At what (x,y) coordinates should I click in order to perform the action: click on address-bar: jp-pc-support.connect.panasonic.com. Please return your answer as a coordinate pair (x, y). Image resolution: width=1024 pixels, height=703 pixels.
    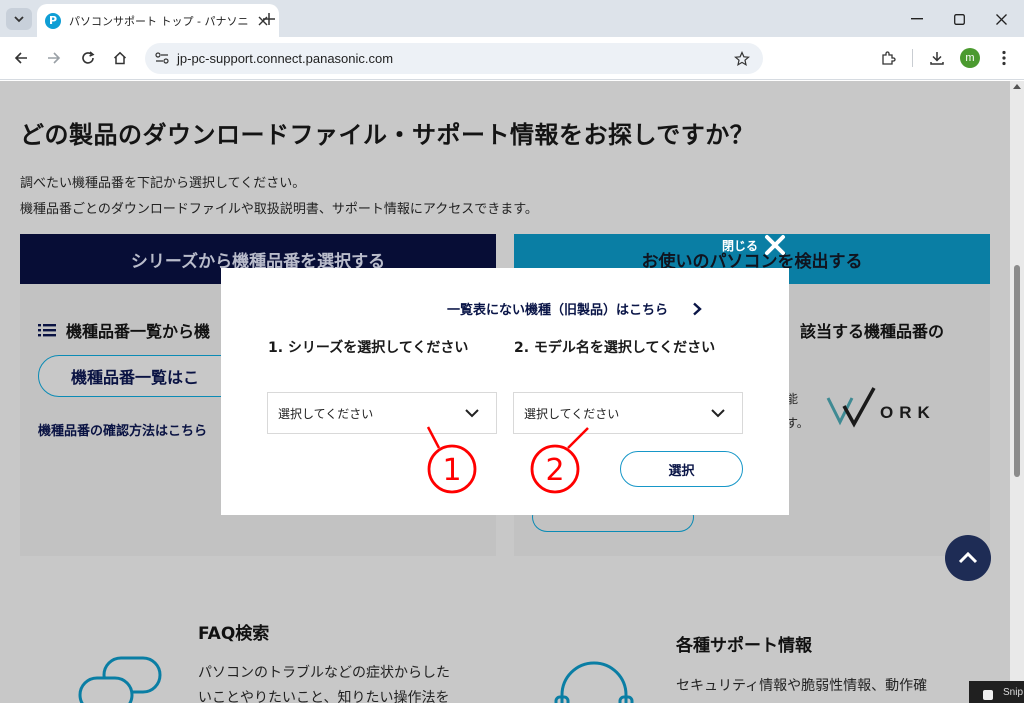
    Looking at the image, I should click on (454, 58).